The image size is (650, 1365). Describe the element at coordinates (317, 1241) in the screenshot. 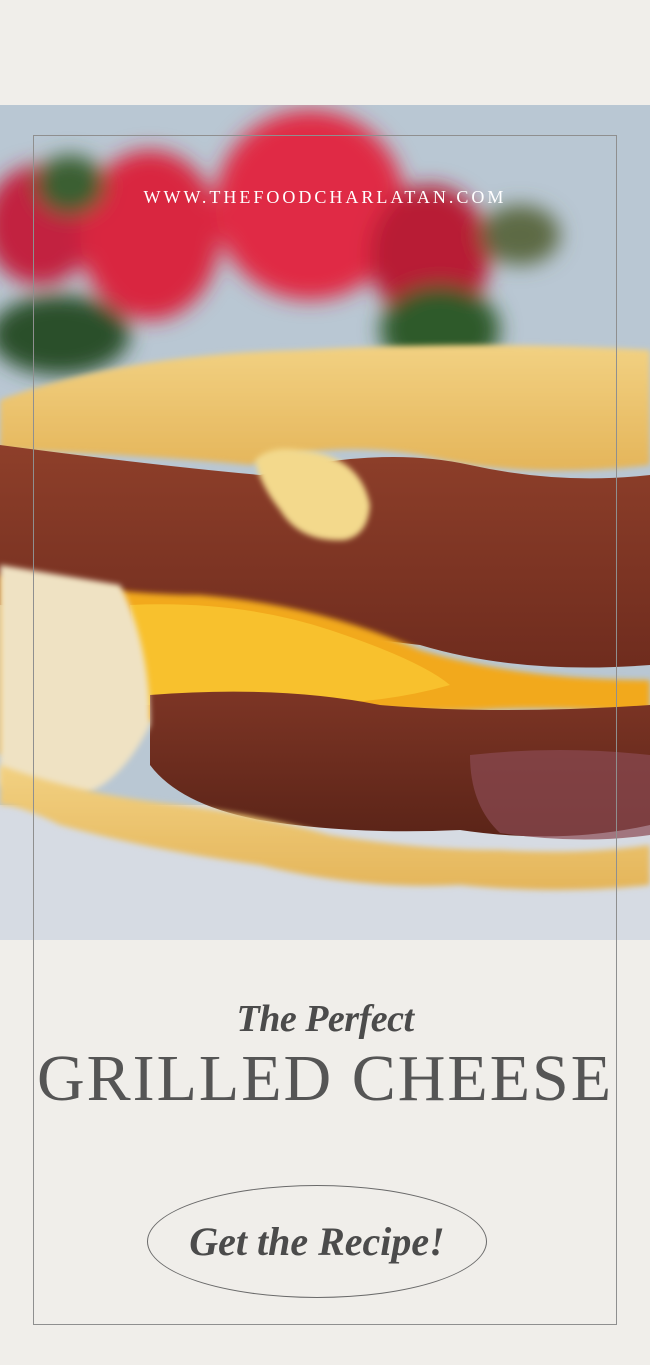

I see `get-recipe-button: Get the Recipe!` at that location.